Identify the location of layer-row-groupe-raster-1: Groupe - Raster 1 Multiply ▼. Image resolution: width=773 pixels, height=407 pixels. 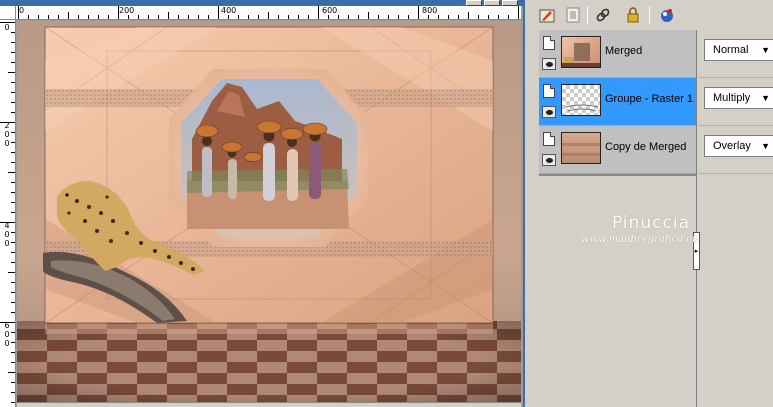
(656, 102).